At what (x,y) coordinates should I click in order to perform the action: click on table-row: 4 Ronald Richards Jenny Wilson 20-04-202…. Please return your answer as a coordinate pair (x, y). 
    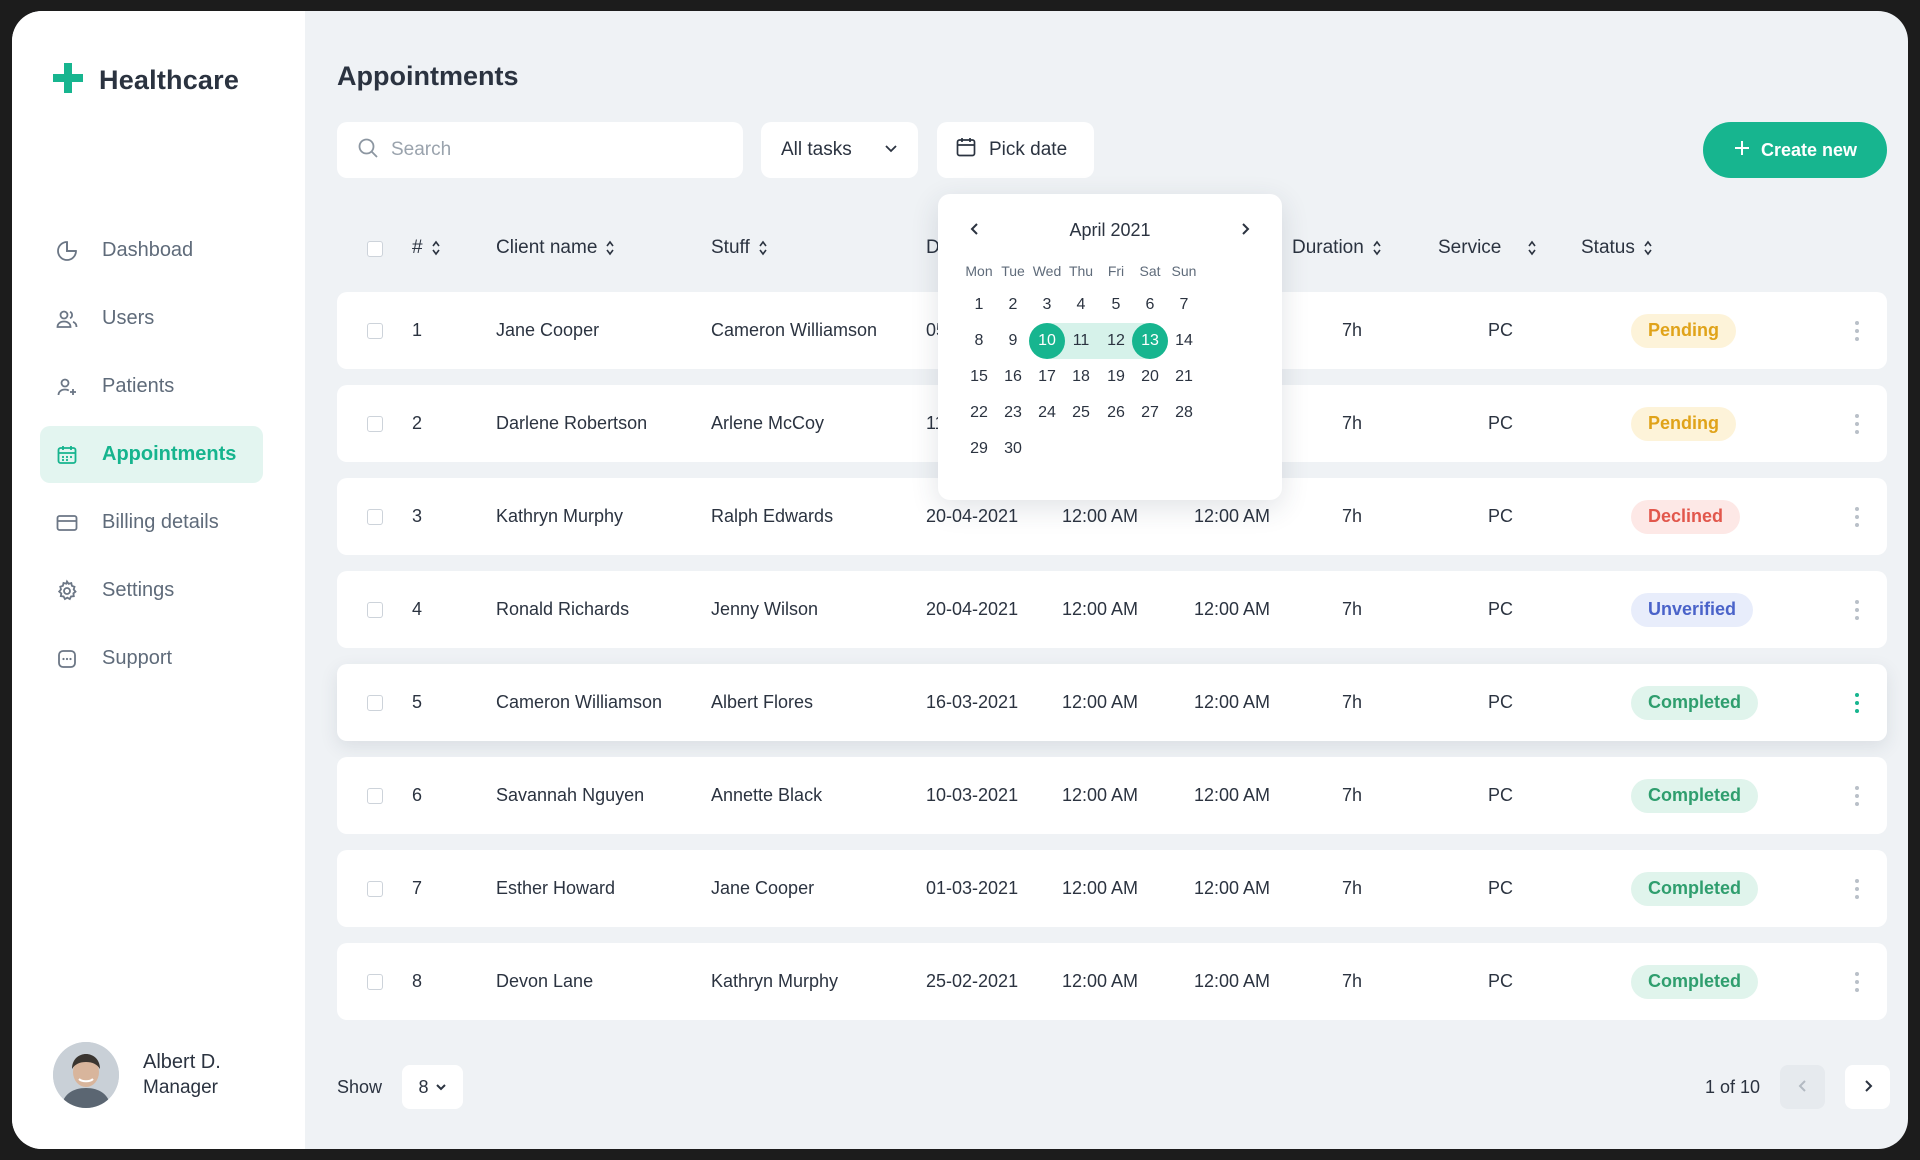
    Looking at the image, I should click on (1112, 609).